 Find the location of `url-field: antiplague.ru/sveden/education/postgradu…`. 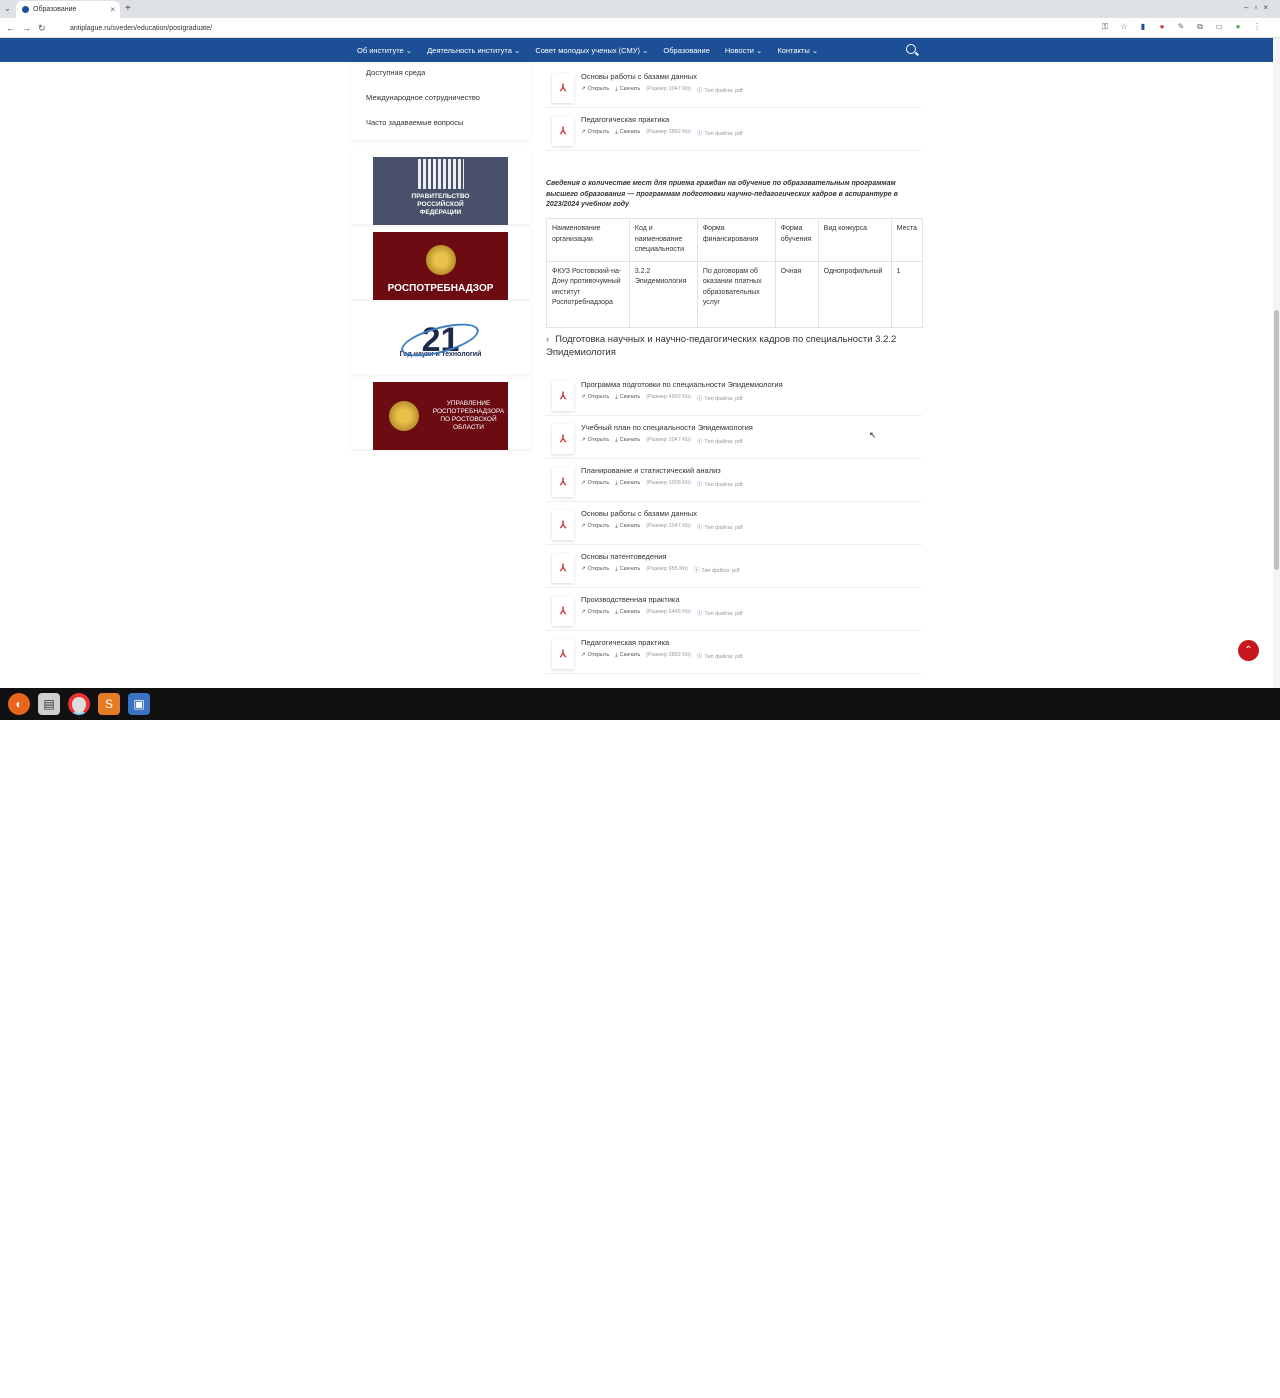

url-field: antiplague.ru/sveden/education/postgradu… is located at coordinates (596, 28).